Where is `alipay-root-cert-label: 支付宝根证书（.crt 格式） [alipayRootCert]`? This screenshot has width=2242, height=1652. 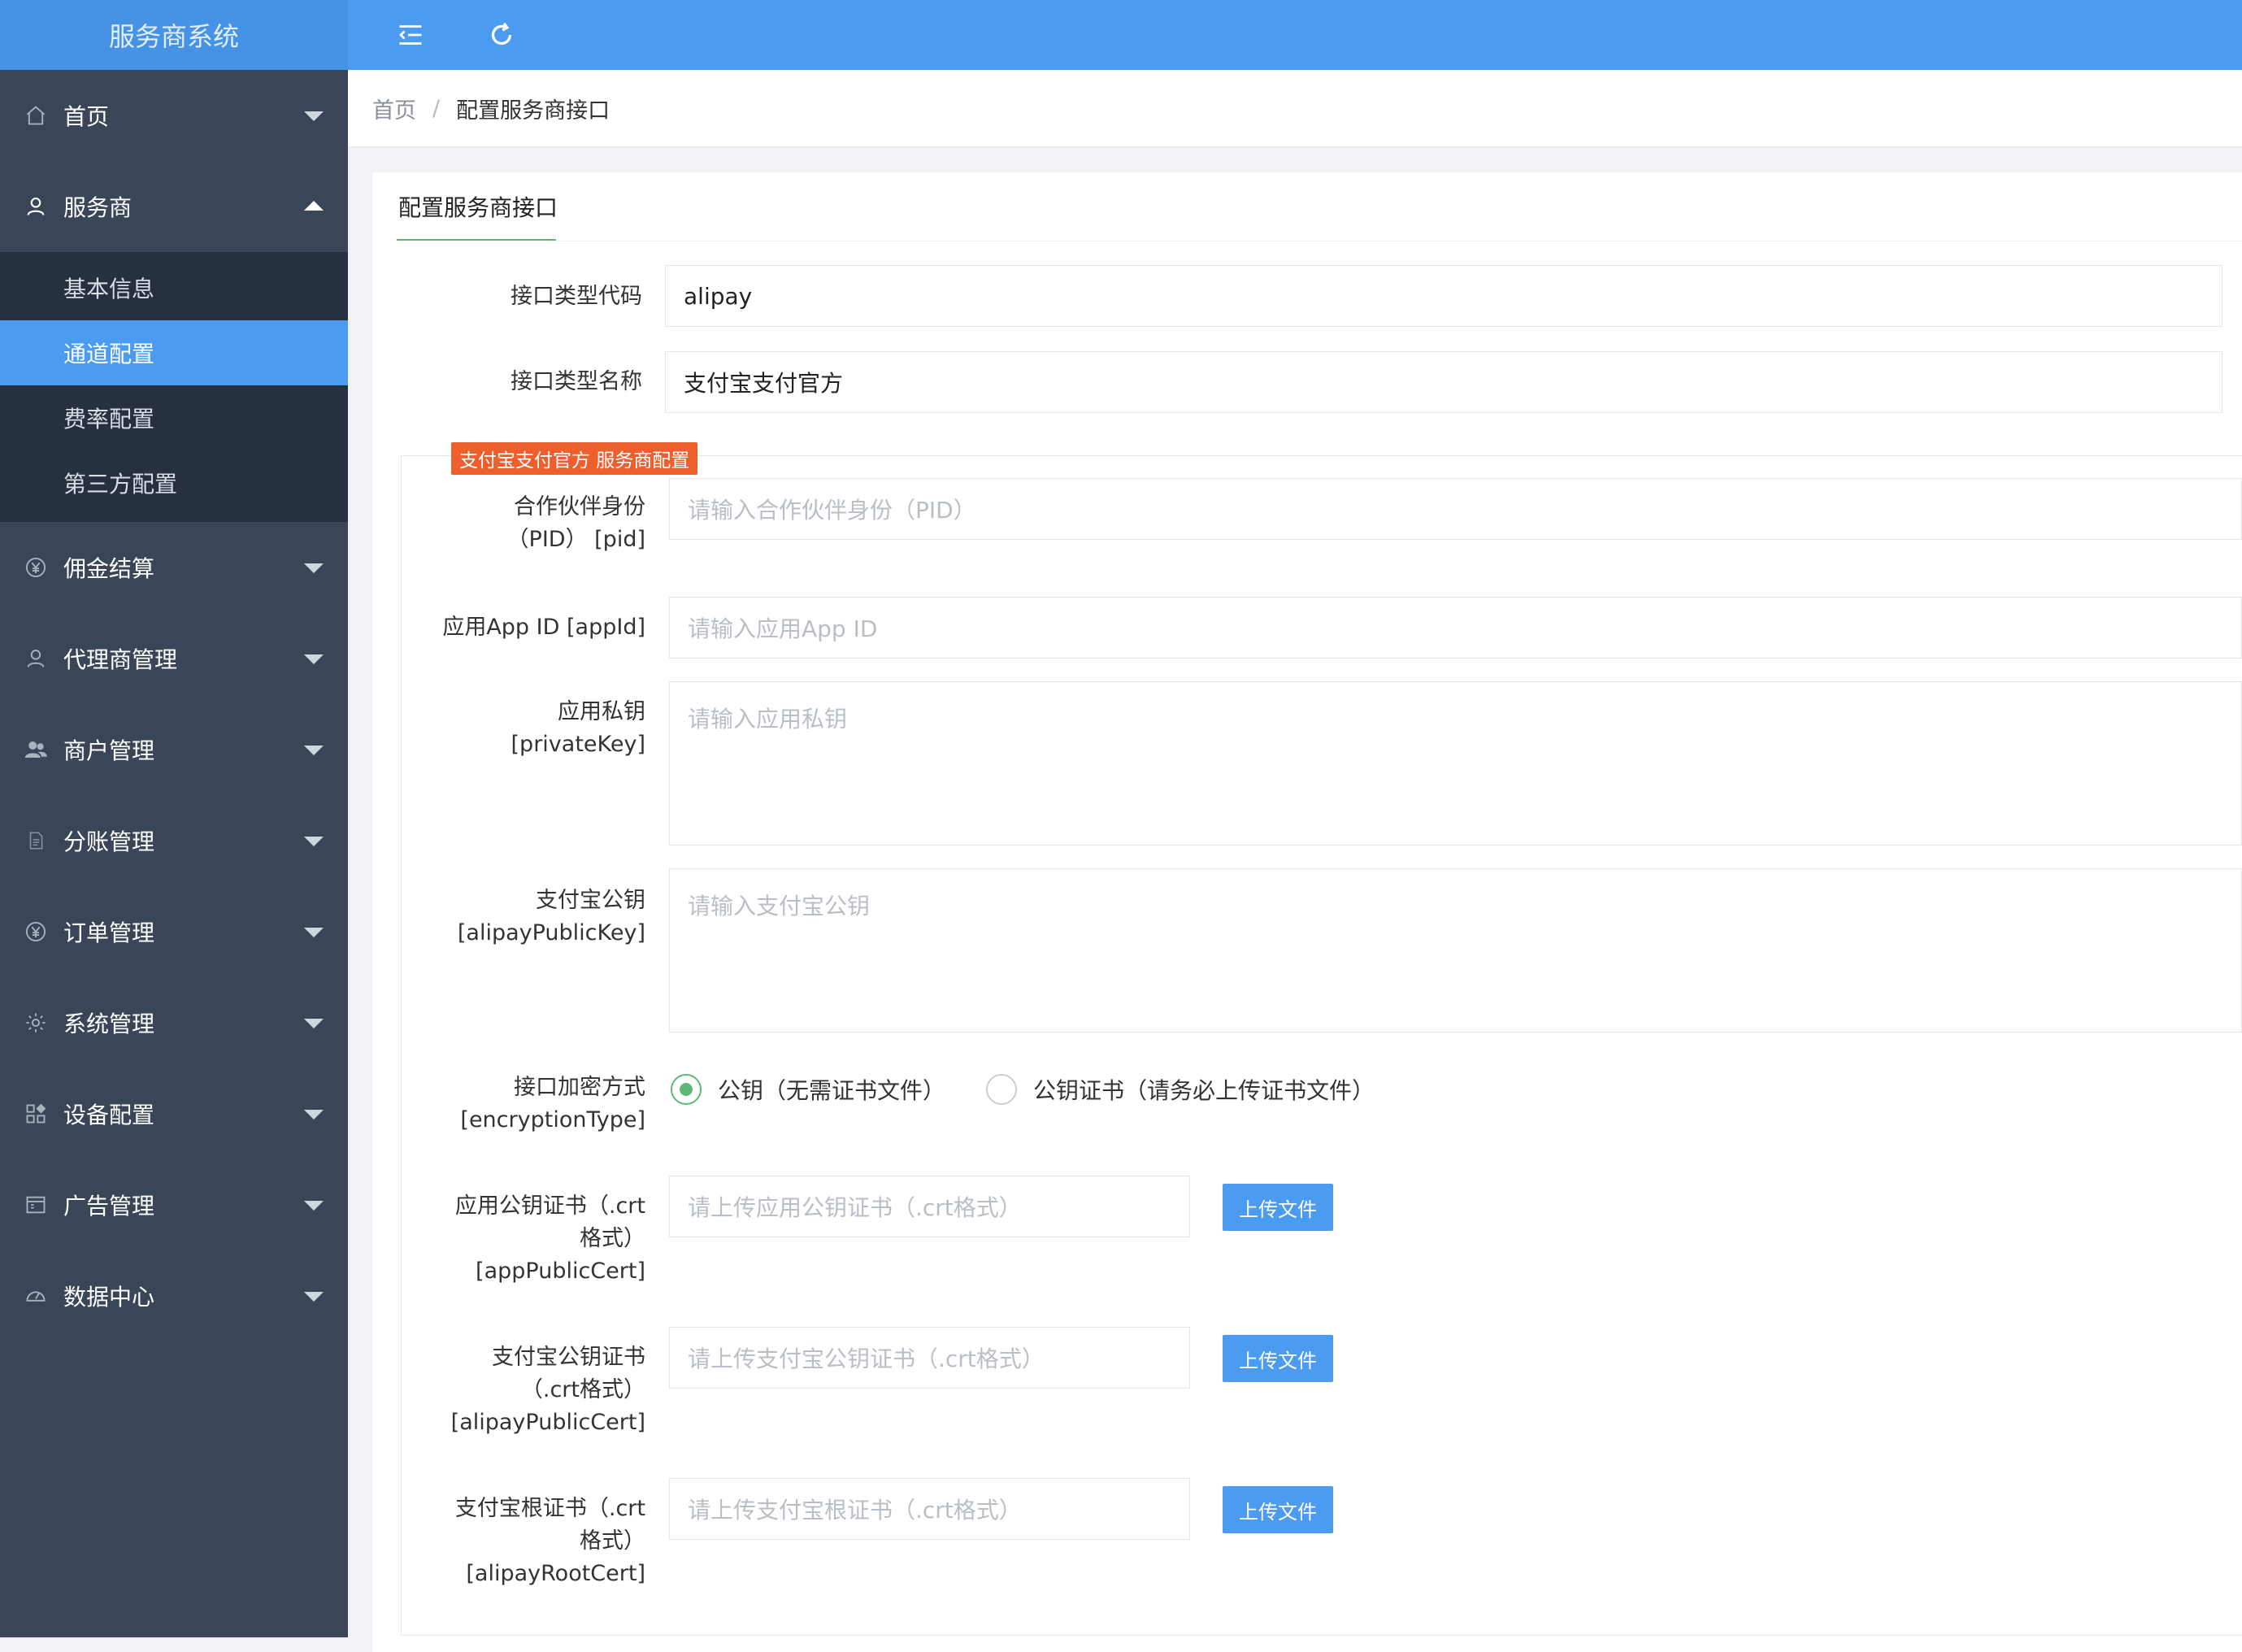
alipay-root-cert-label: 支付宝根证书（.crt 格式） [alipayRootCert] is located at coordinates (534, 1541).